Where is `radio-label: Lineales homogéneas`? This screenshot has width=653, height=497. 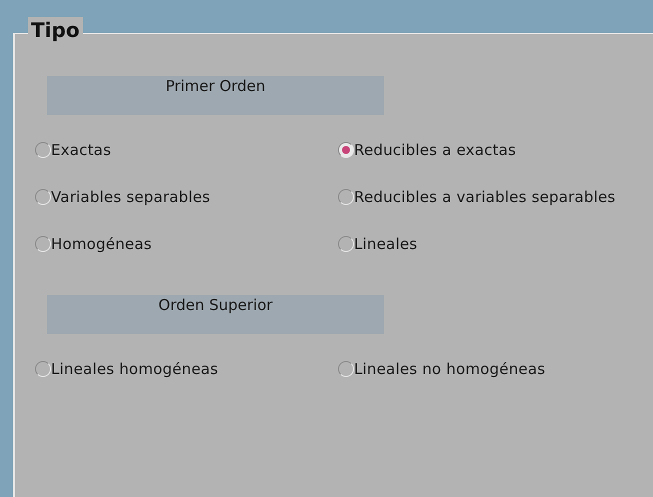
radio-label: Lineales homogéneas is located at coordinates (134, 369).